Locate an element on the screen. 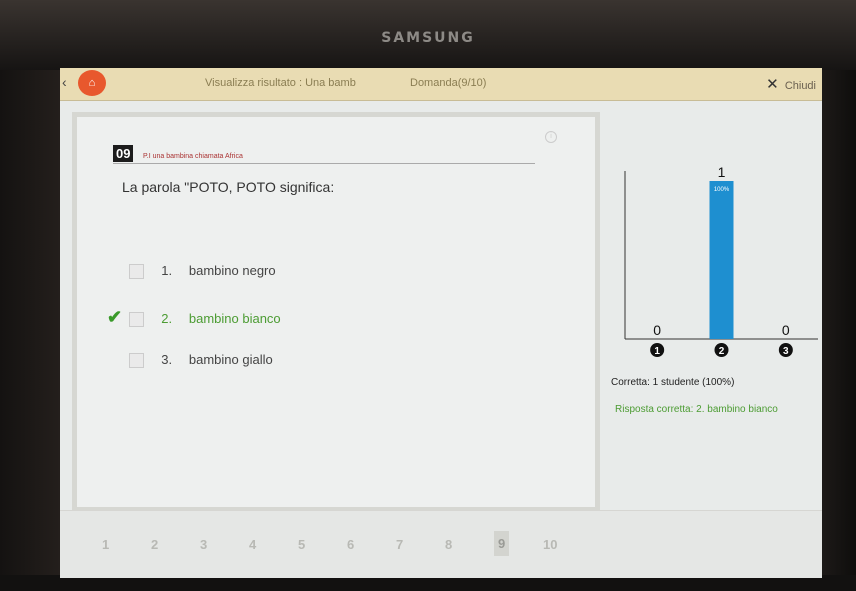 Image resolution: width=856 pixels, height=591 pixels. chart-tick-label-2: 2 is located at coordinates (722, 351).